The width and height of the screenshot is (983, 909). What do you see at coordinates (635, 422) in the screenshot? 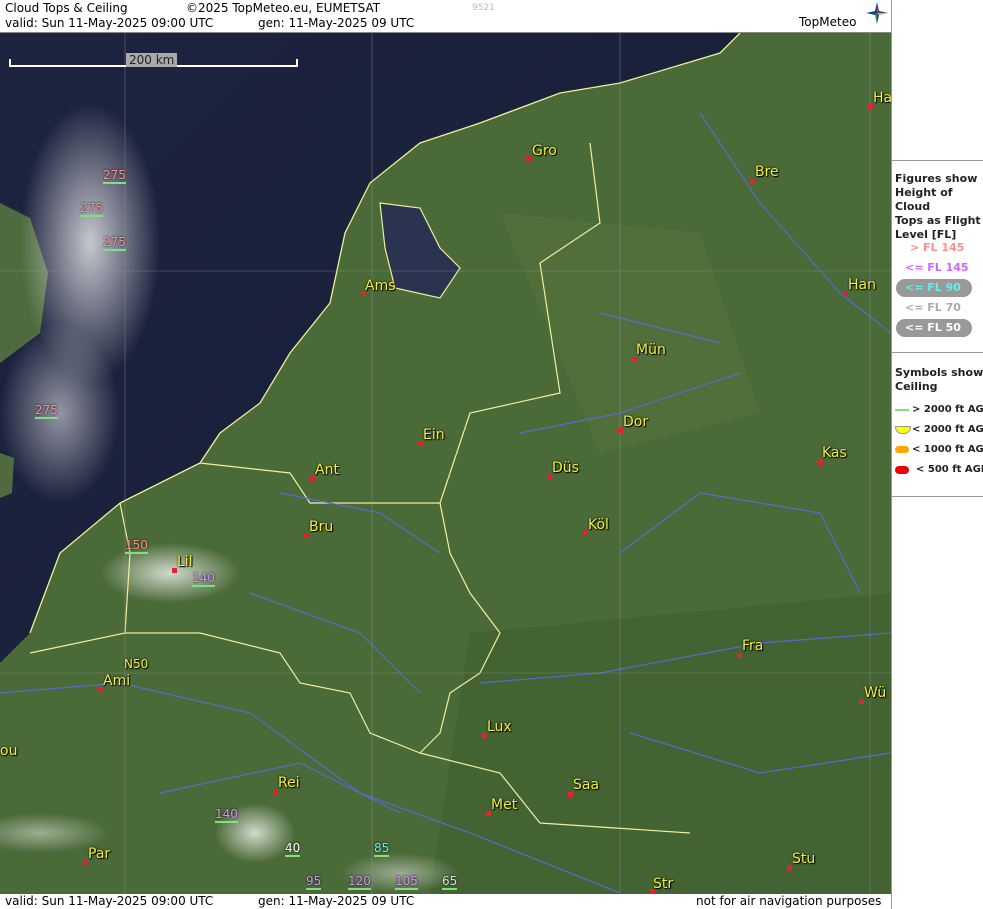
I see `city-label: Dor` at bounding box center [635, 422].